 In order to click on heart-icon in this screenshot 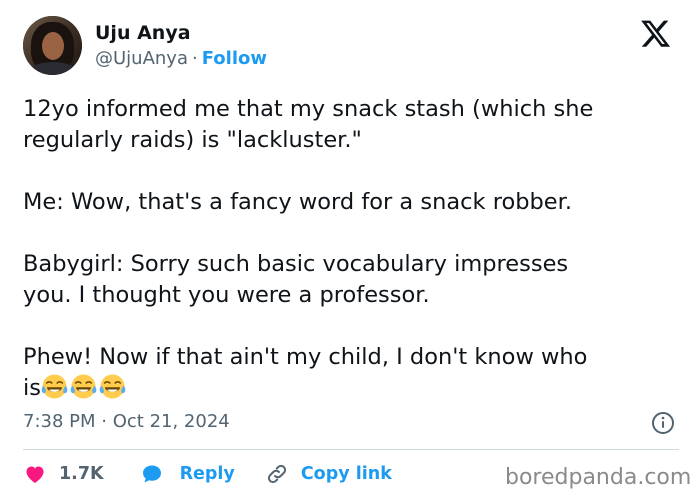, I will do `click(35, 474)`.